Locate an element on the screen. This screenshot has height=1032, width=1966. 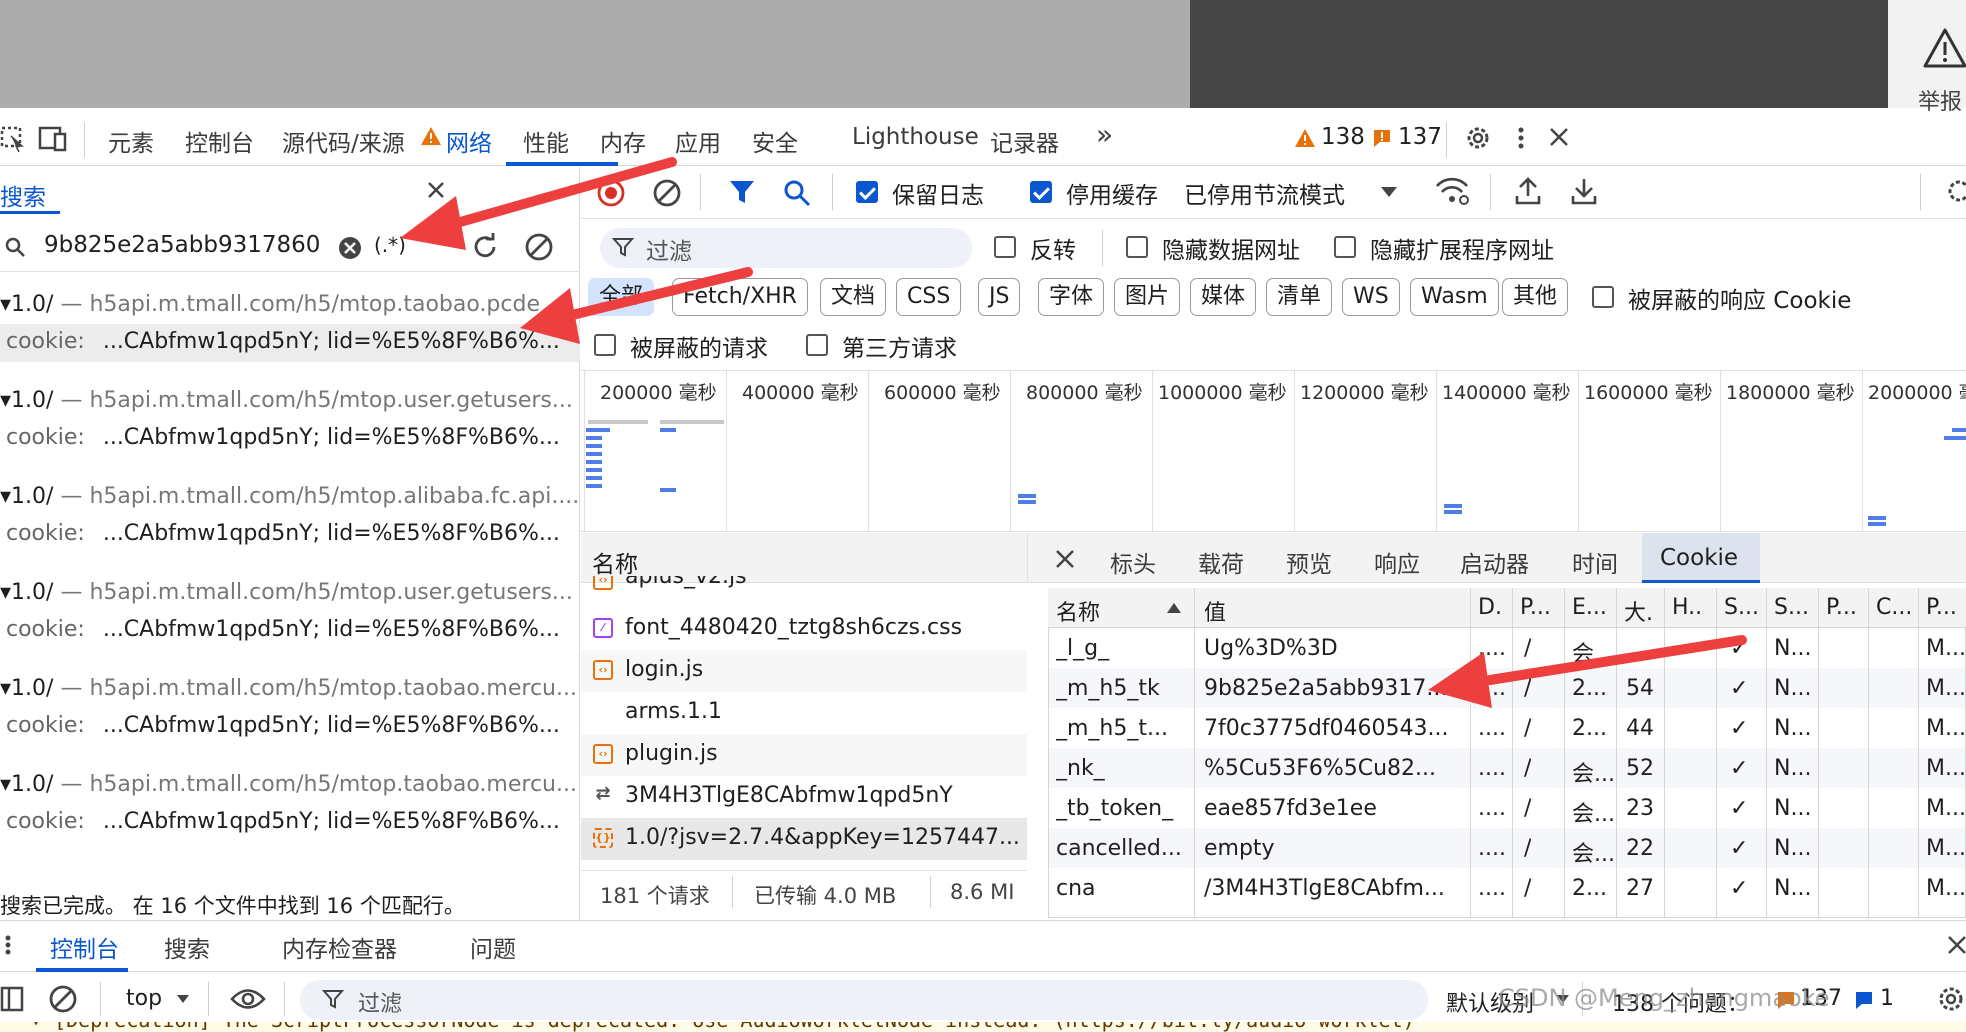
hide-ext-urls-checkbox is located at coordinates (1345, 247).